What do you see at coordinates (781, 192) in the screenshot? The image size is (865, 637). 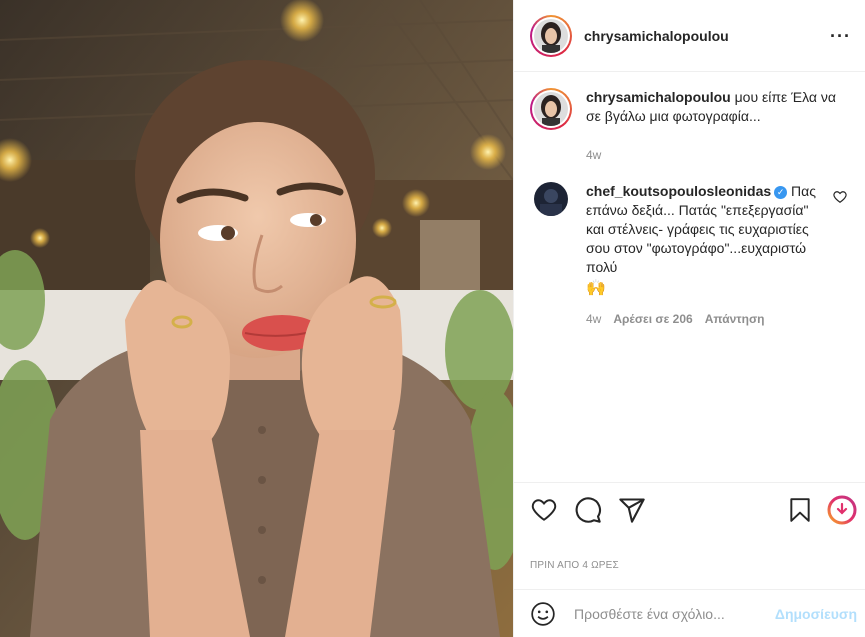 I see `verified-badge-icon: ✓` at bounding box center [781, 192].